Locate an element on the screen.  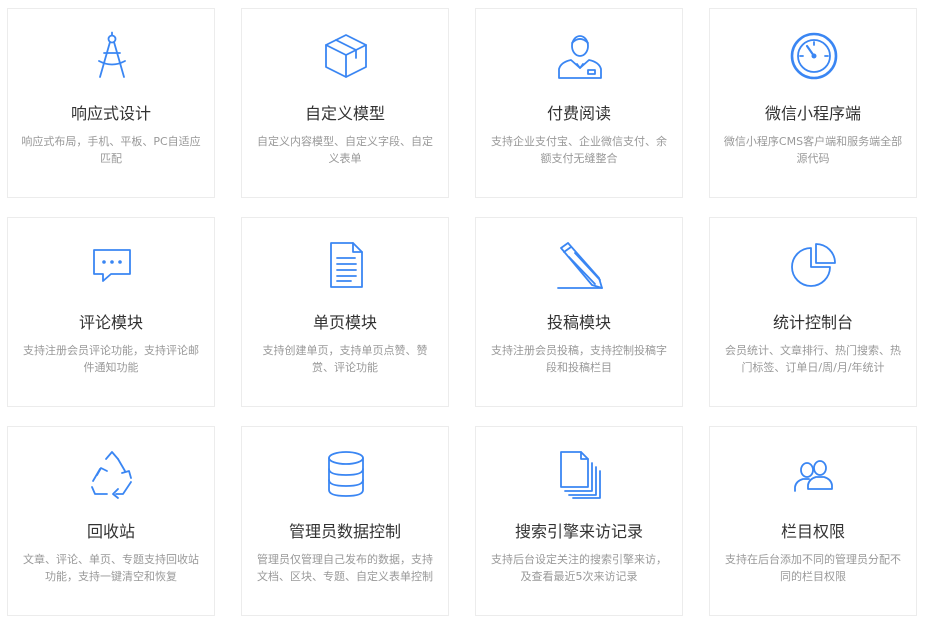
pencil-icon is located at coordinates (580, 265).